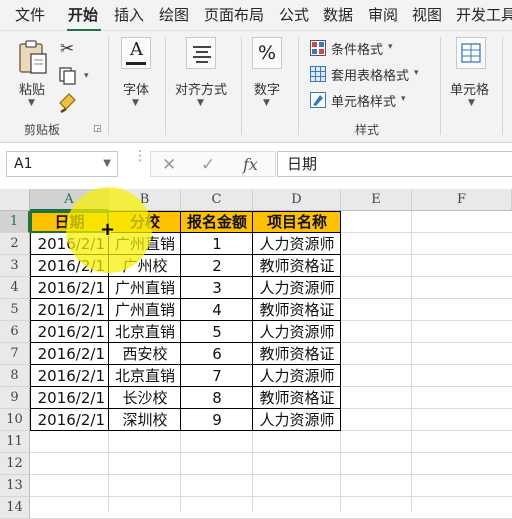 Image resolution: width=512 pixels, height=519 pixels. What do you see at coordinates (69, 420) in the screenshot?
I see `cell-a10: 2016/2/1` at bounding box center [69, 420].